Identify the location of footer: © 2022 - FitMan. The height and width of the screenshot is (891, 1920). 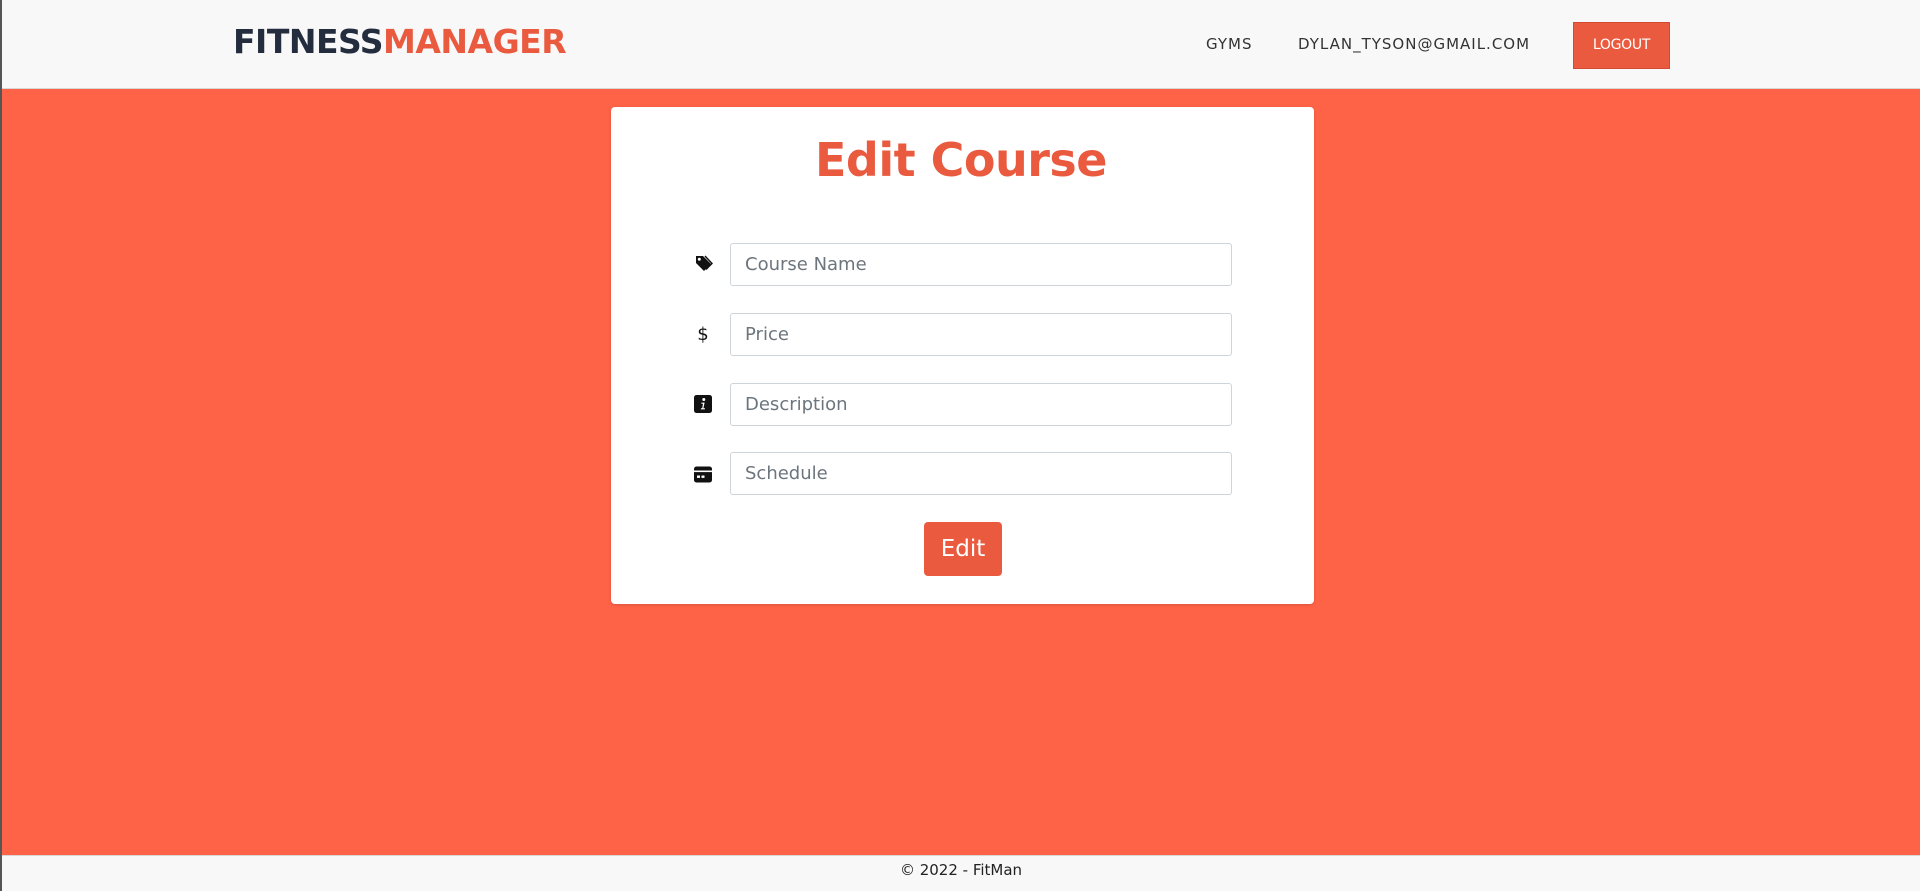
(961, 873).